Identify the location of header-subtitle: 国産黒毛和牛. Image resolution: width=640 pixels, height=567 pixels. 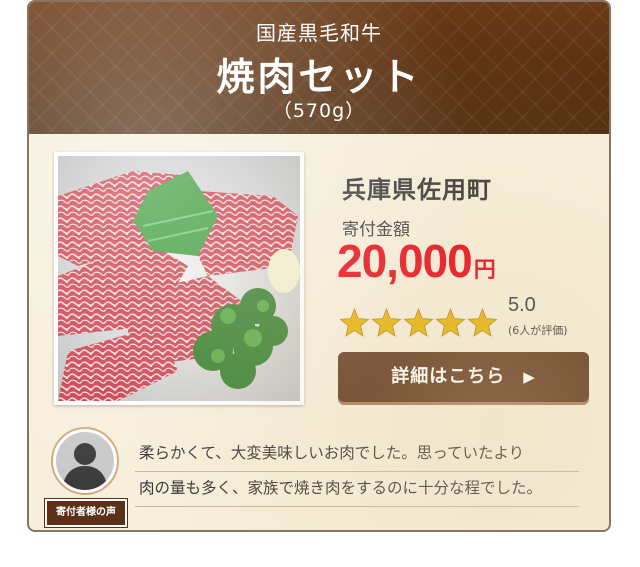
(319, 33).